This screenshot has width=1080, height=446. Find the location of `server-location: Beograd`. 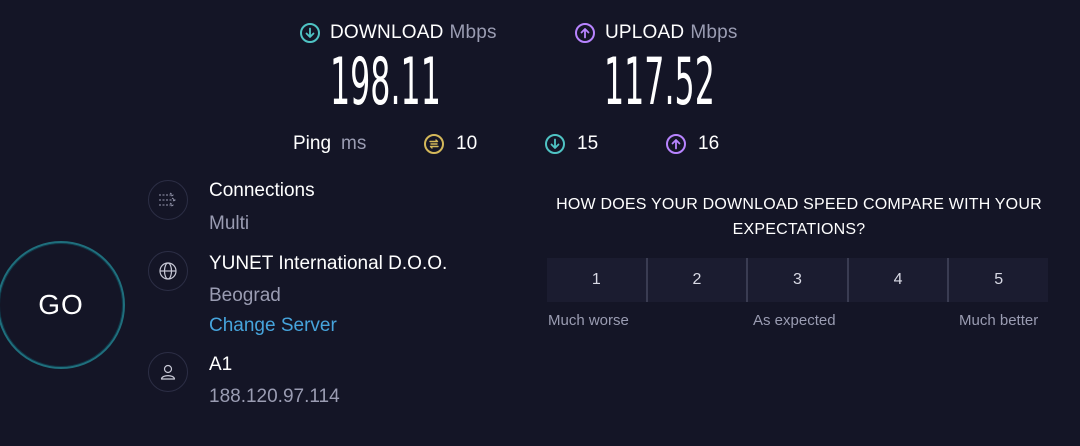

server-location: Beograd is located at coordinates (245, 295).